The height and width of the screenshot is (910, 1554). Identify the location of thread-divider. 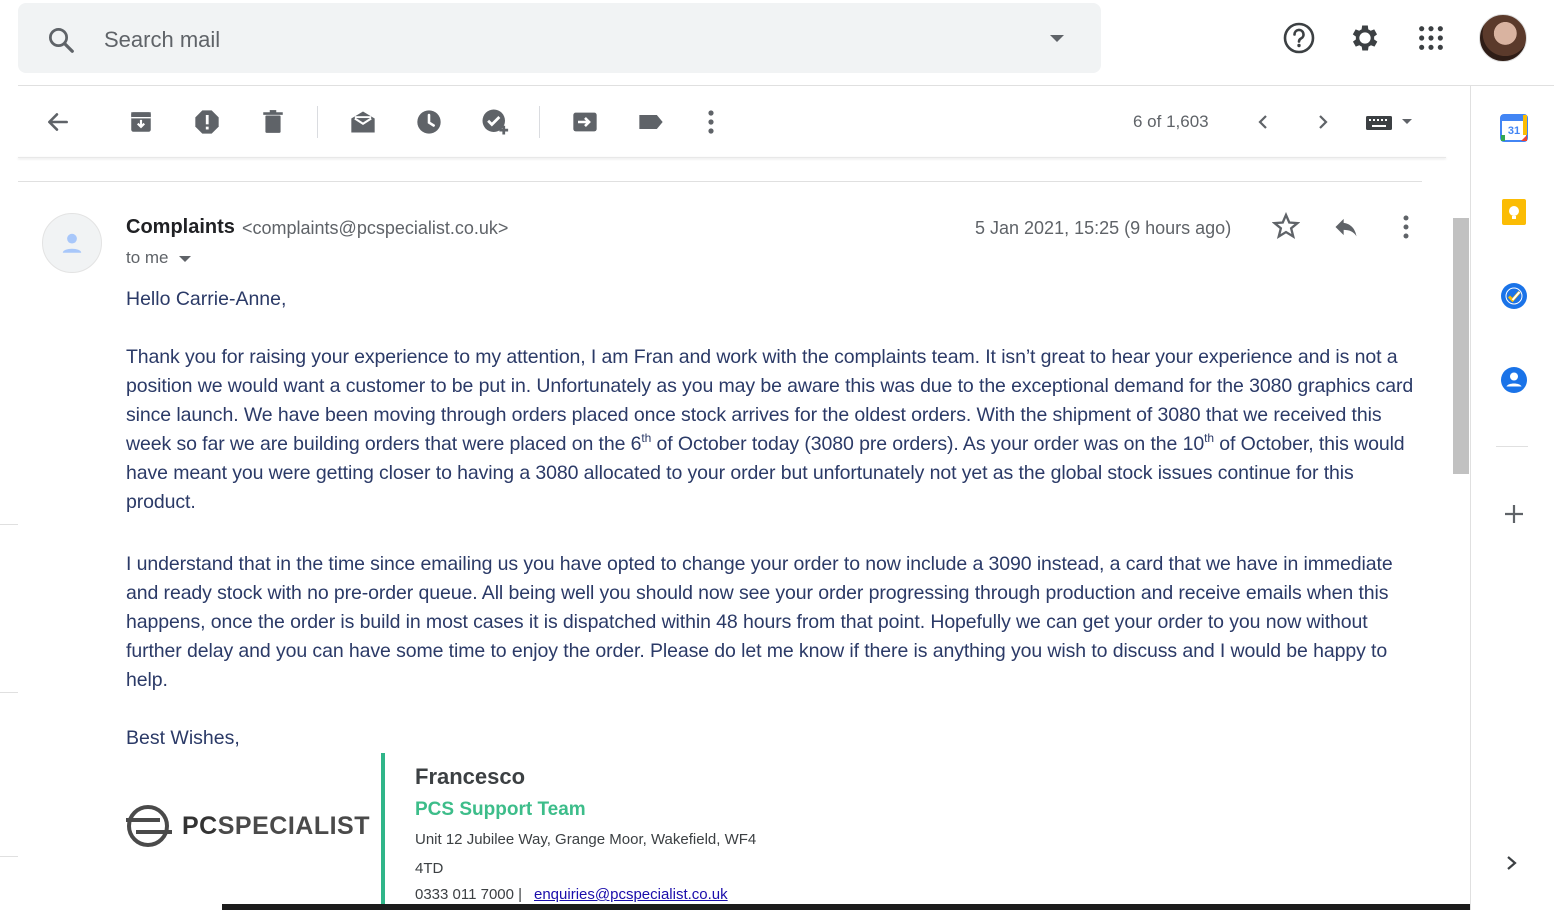
(720, 181).